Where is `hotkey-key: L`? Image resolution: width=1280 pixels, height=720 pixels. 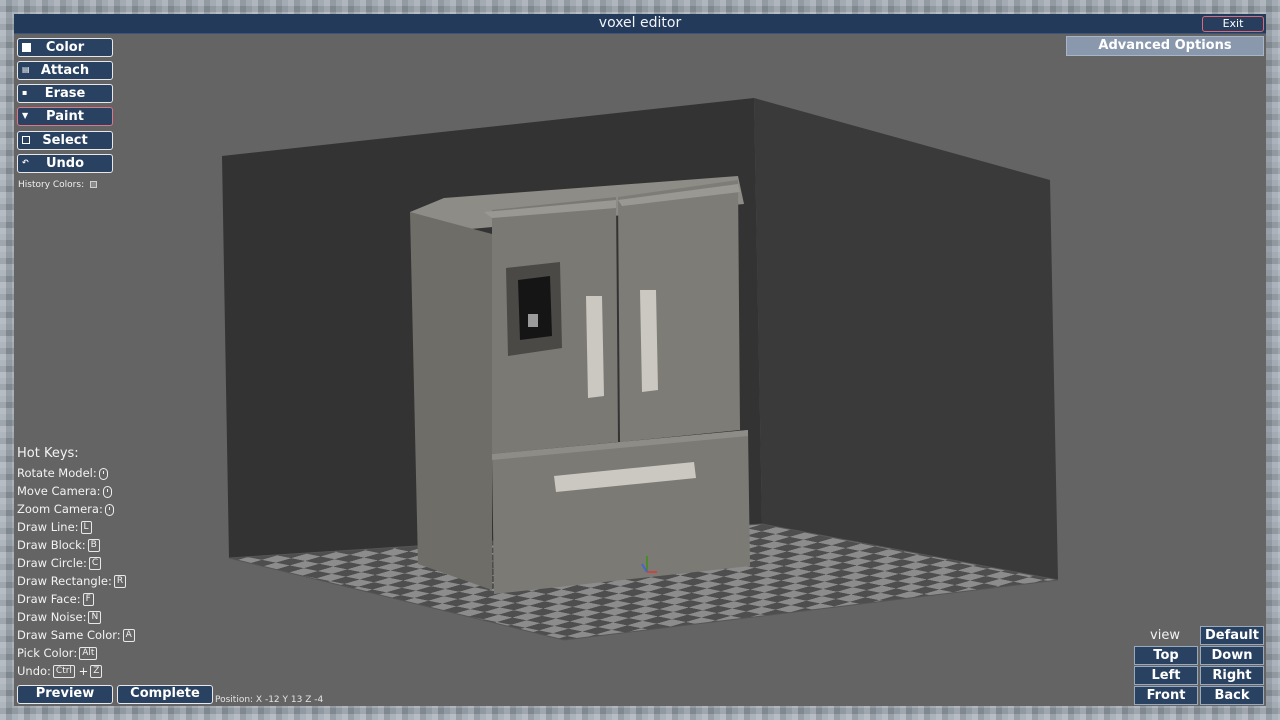 hotkey-key: L is located at coordinates (86, 527).